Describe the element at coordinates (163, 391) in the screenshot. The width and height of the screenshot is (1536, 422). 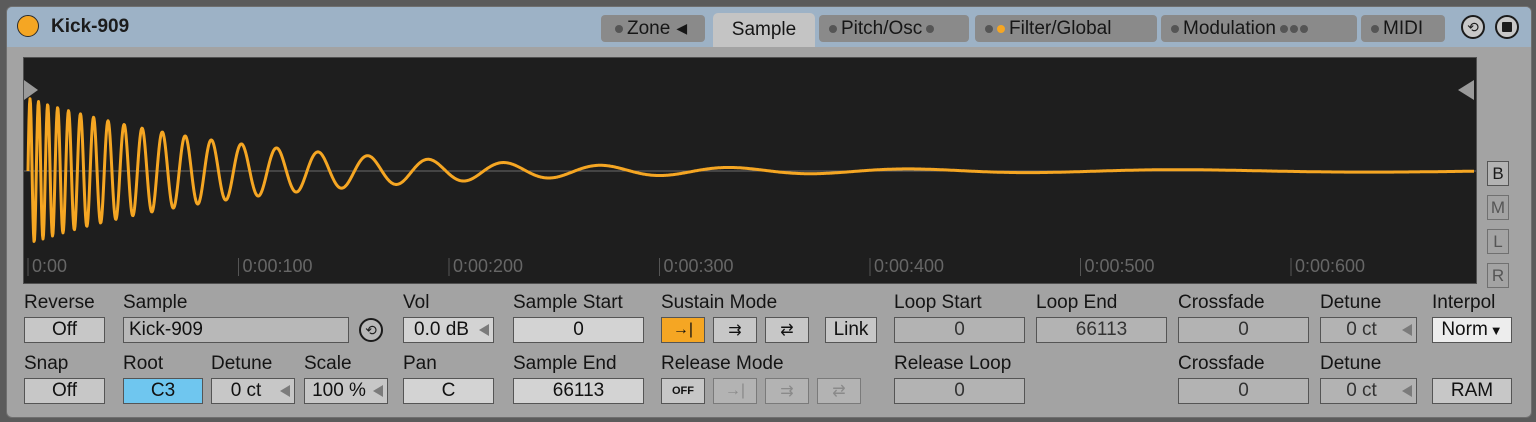
I see `root-key-field: C3` at that location.